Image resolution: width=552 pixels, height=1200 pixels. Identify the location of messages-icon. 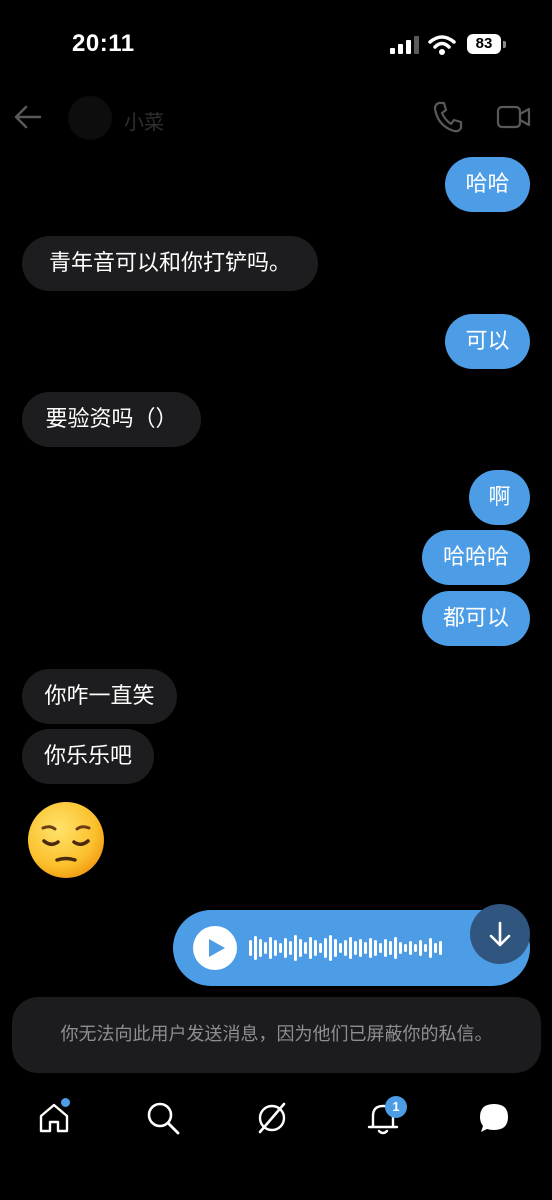
(494, 1118).